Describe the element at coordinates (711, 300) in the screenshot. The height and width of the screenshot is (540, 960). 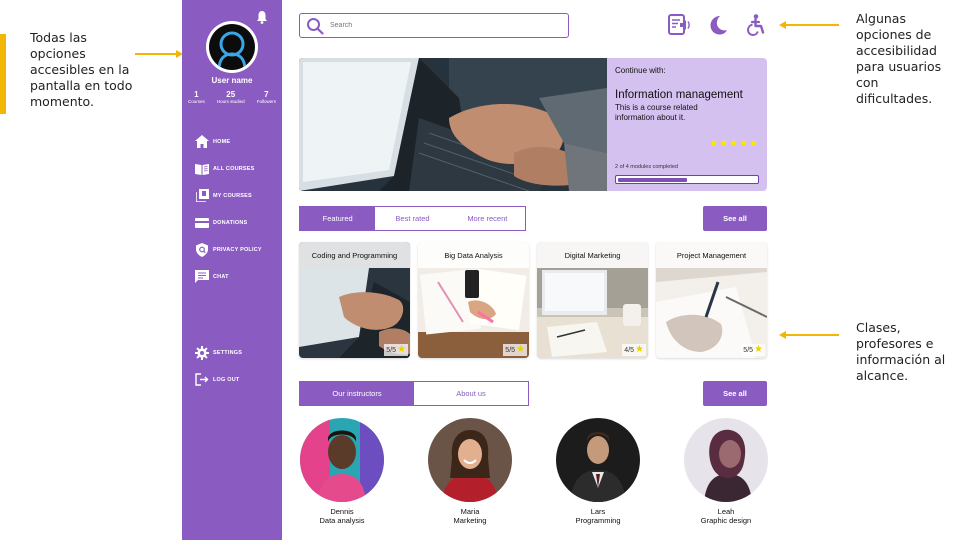
I see `course-card-project-management: Project Management 5/5 ★` at that location.